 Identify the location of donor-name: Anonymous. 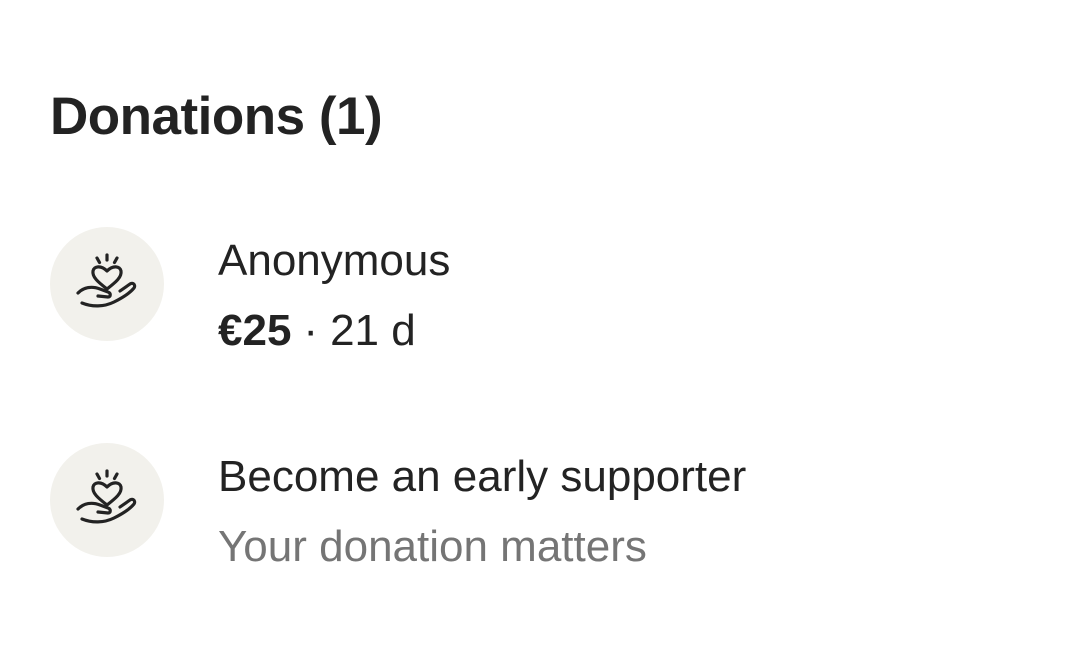
(334, 260).